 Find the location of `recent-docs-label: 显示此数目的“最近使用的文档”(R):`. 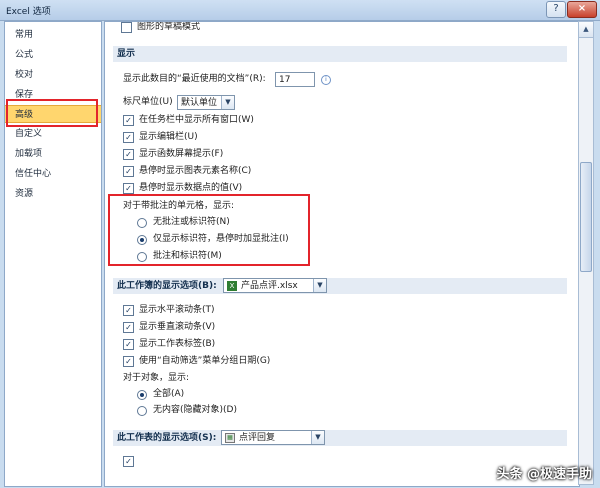

recent-docs-label: 显示此数目的“最近使用的文档”(R): is located at coordinates (194, 79).